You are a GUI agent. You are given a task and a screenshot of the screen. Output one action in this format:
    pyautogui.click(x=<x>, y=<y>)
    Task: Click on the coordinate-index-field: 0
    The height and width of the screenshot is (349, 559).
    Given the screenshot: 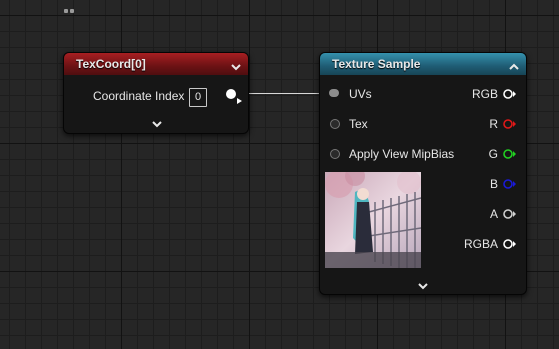 What is the action you would take?
    pyautogui.click(x=198, y=97)
    